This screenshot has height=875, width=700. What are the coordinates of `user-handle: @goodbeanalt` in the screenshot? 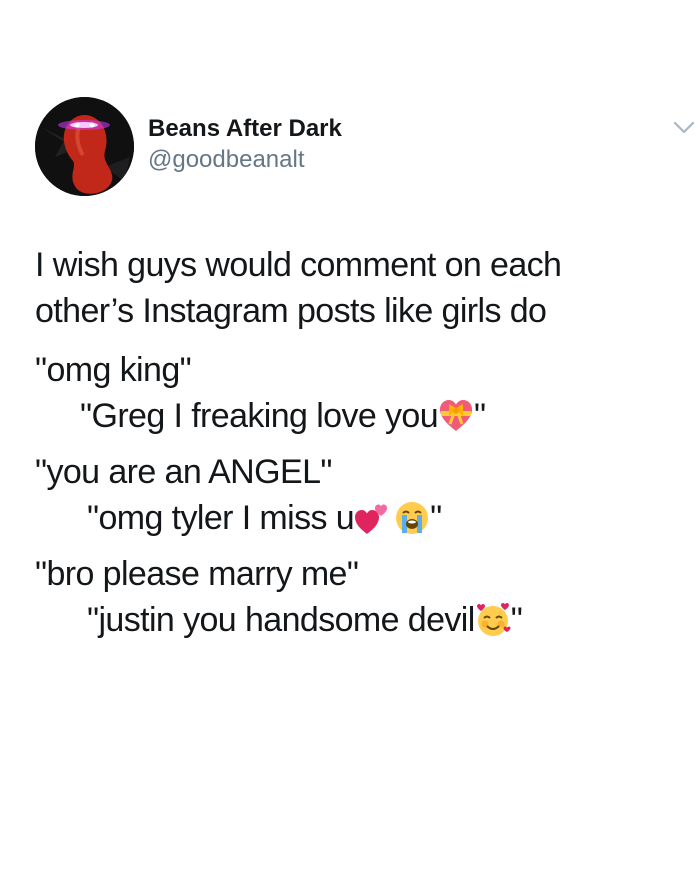 It's located at (245, 160).